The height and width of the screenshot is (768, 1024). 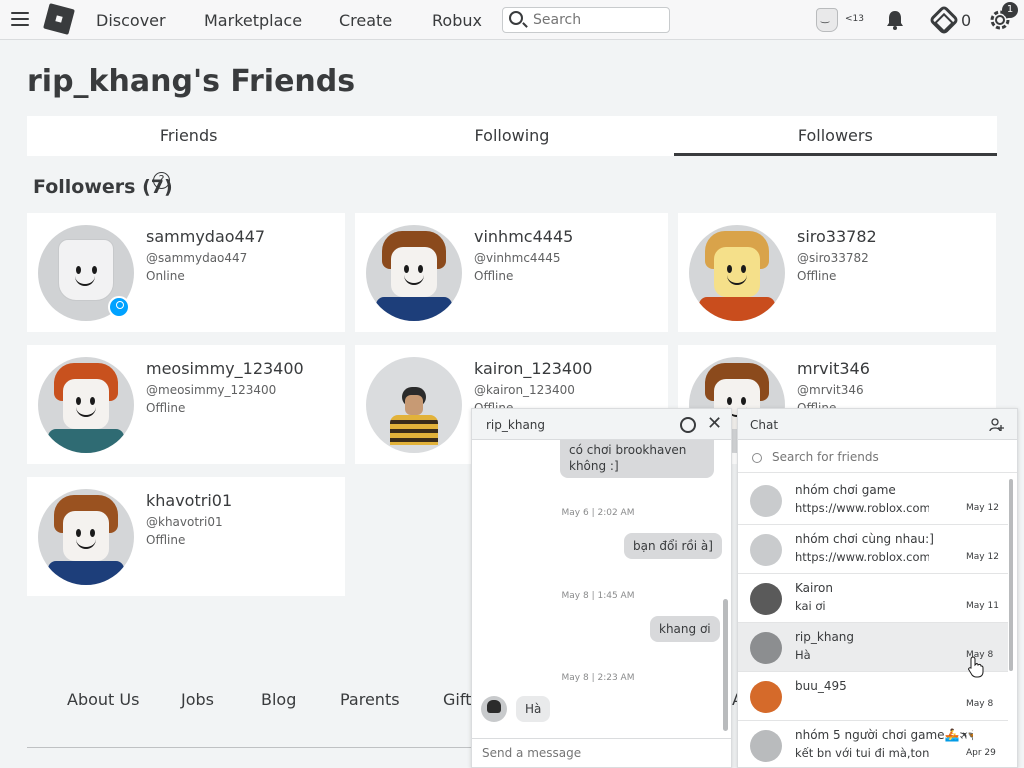 What do you see at coordinates (598, 513) in the screenshot?
I see `message-timestamp: May 6 | 2:02 AM` at bounding box center [598, 513].